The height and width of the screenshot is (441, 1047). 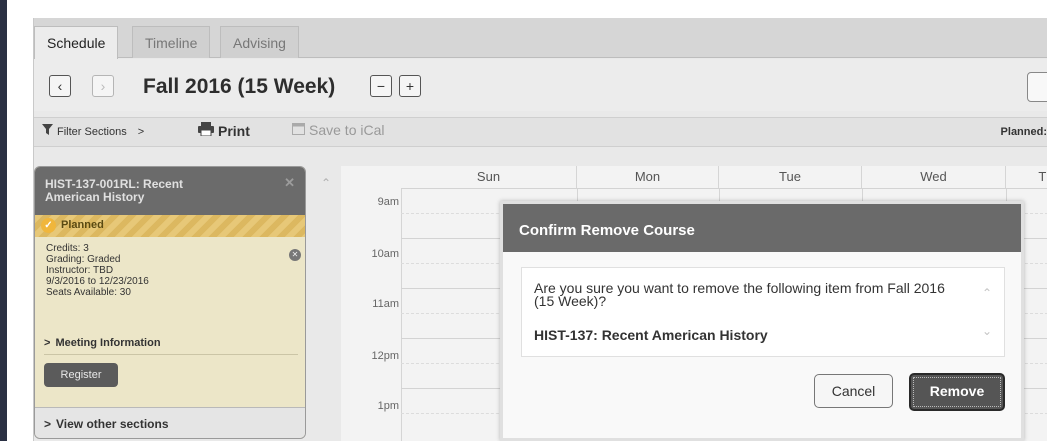 I want to click on grading-text: Grading: Graded, so click(x=83, y=259).